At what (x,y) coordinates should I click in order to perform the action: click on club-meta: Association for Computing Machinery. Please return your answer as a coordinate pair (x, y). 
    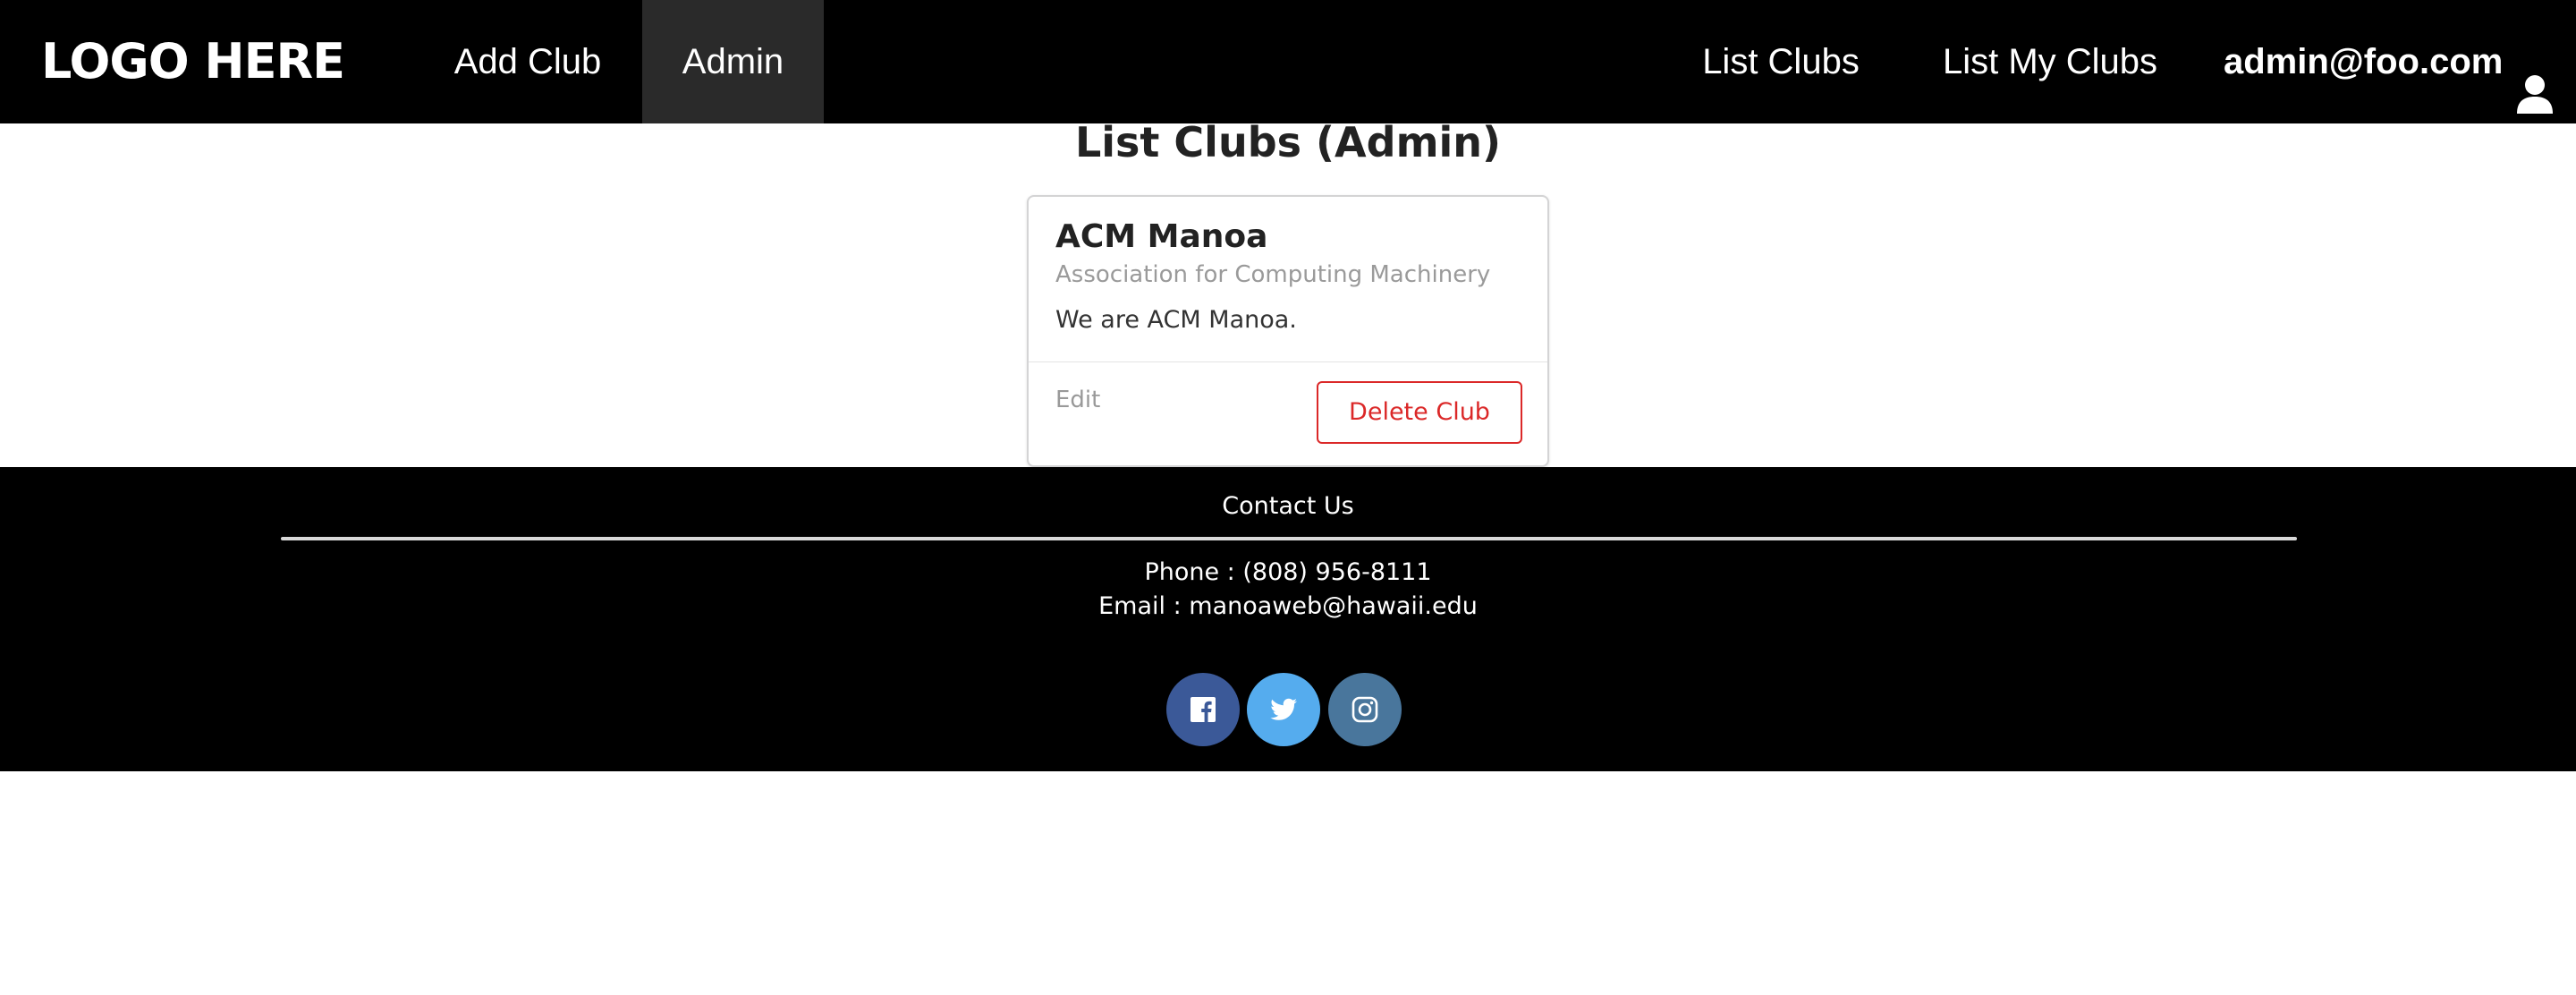
    Looking at the image, I should click on (1273, 274).